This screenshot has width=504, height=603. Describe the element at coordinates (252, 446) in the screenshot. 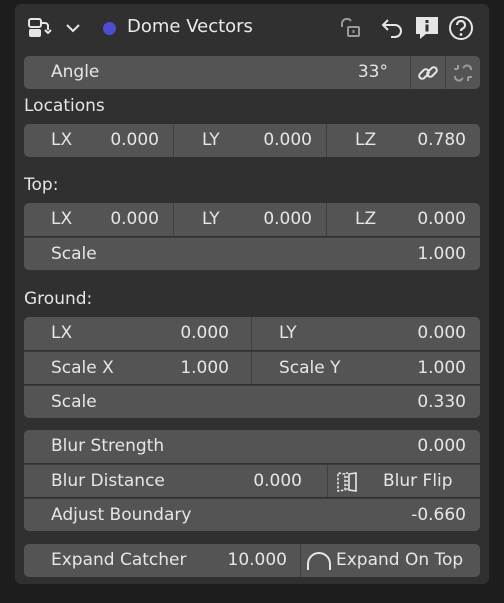

I see `blur-strength-field: Blur Strength 0.000` at that location.